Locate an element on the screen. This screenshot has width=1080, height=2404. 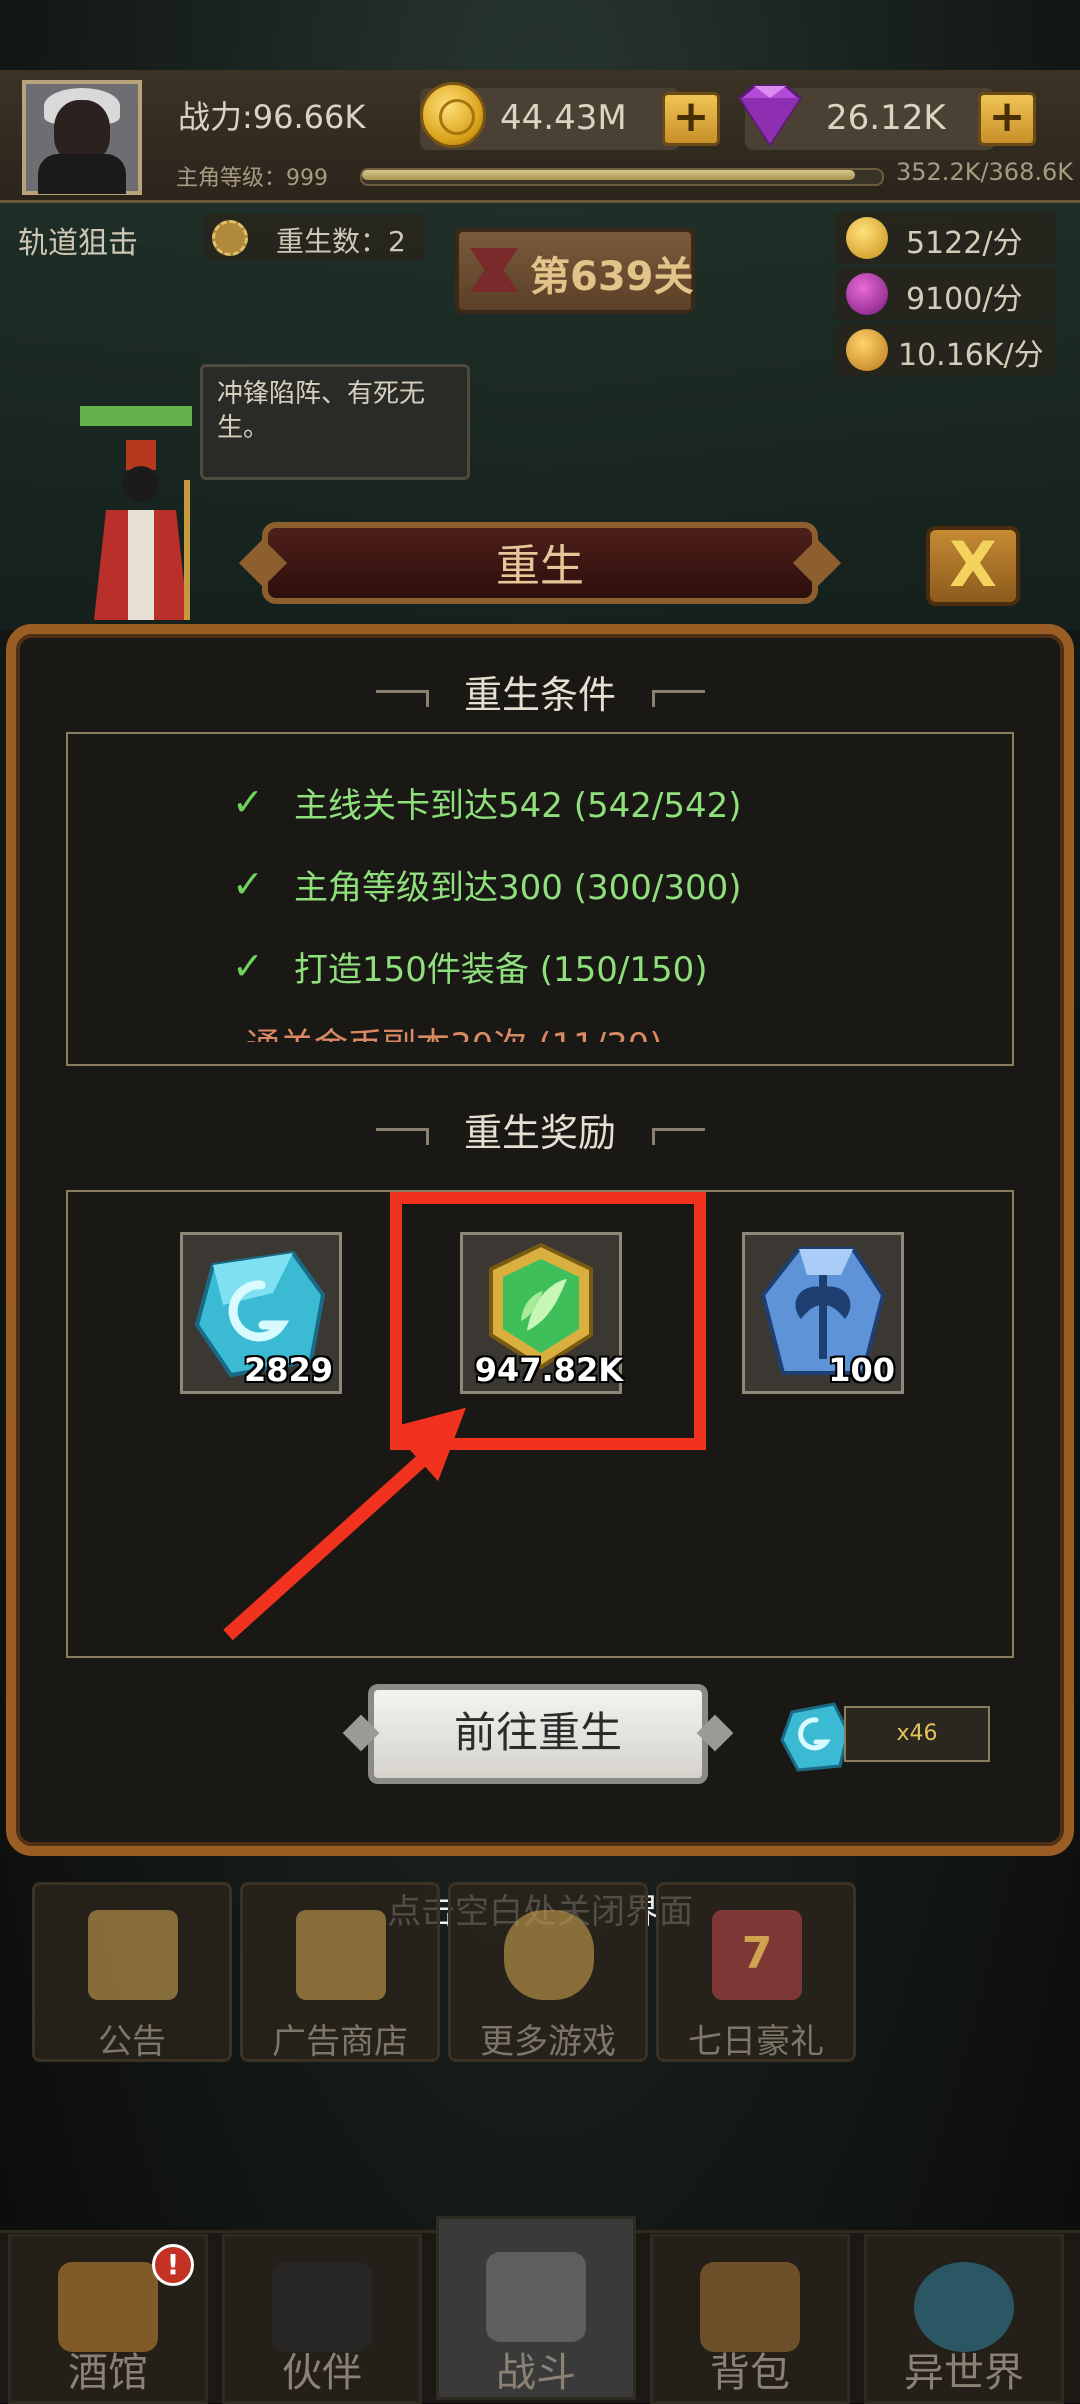
flame-rate-icon is located at coordinates (867, 350).